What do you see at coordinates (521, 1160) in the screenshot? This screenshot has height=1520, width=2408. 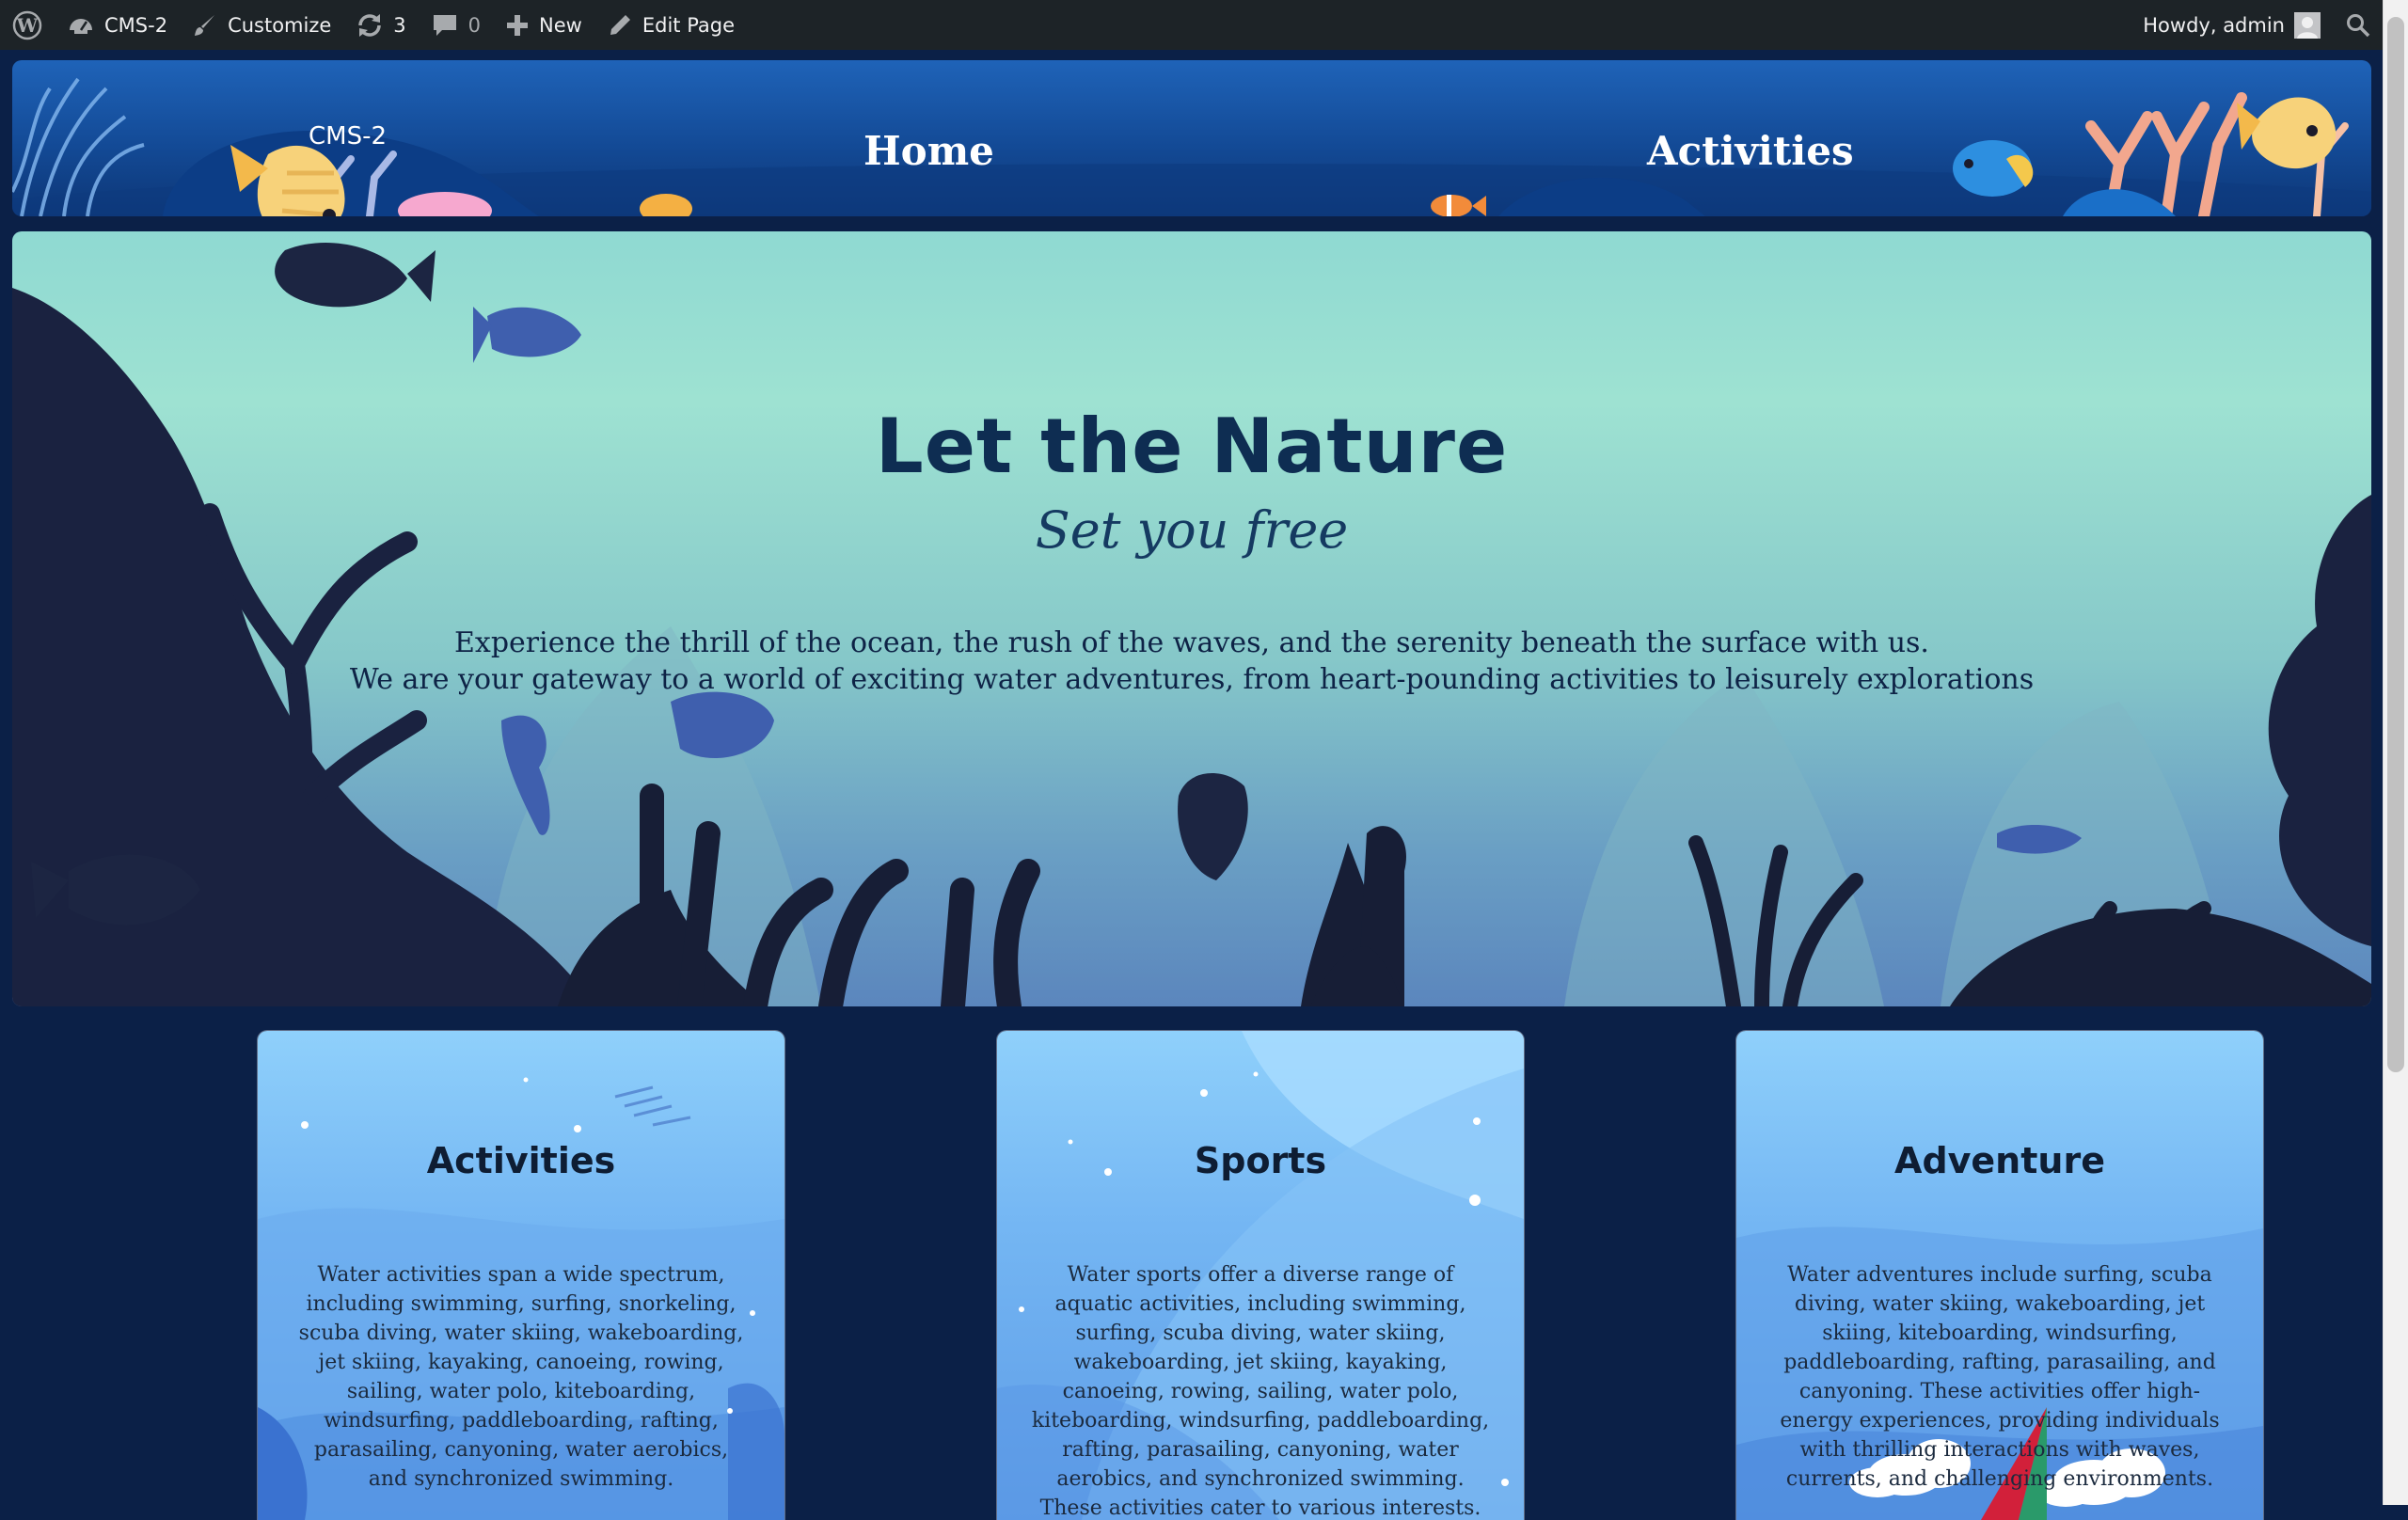 I see `card-title: Activities` at bounding box center [521, 1160].